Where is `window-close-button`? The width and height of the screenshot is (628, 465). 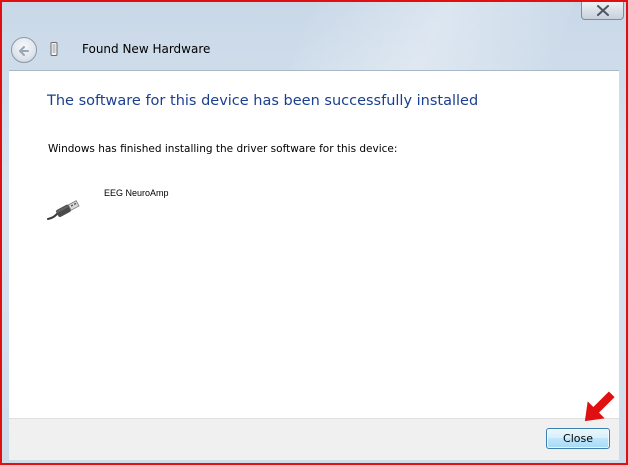 window-close-button is located at coordinates (602, 11).